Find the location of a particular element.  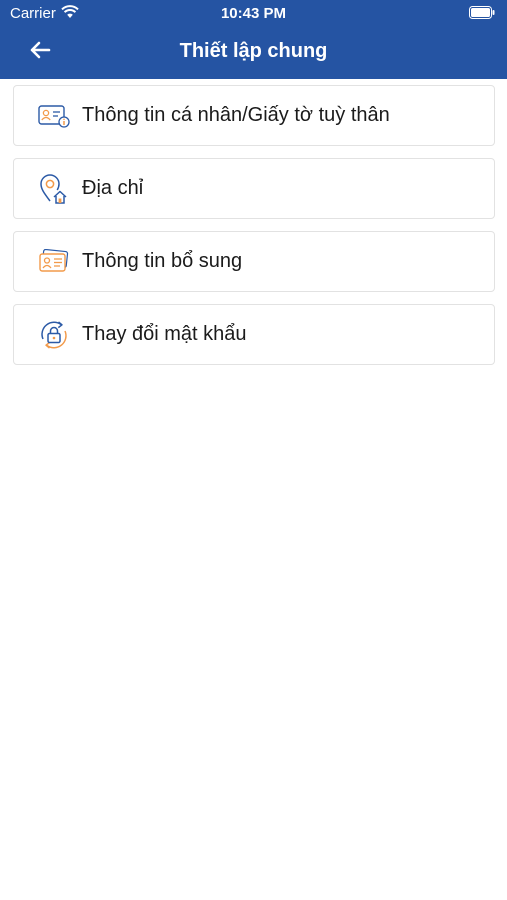

status-bar: Carrier 10:43 PM is located at coordinates (253, 14).